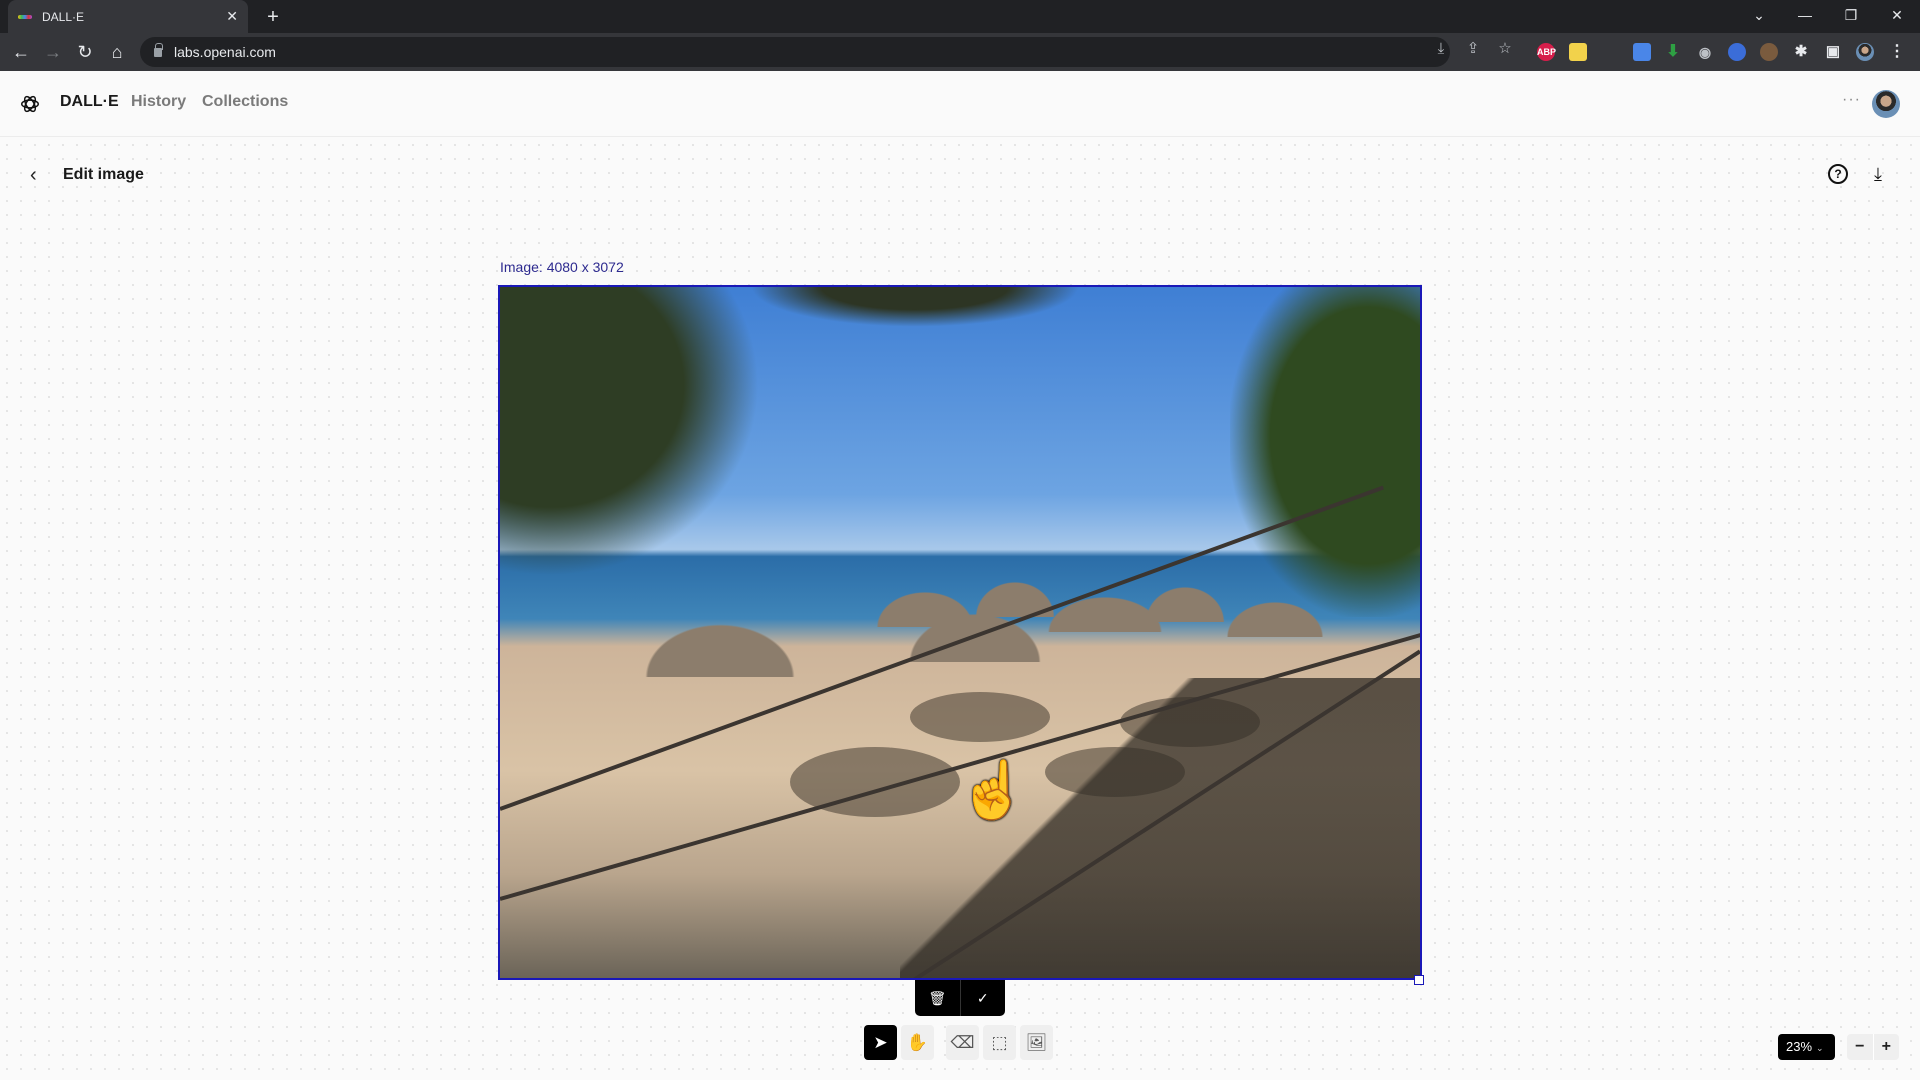 Image resolution: width=1920 pixels, height=1080 pixels. I want to click on browser-tab-bar: DALL·E ✕ + ⌄ — ❐ ✕, so click(960, 16).